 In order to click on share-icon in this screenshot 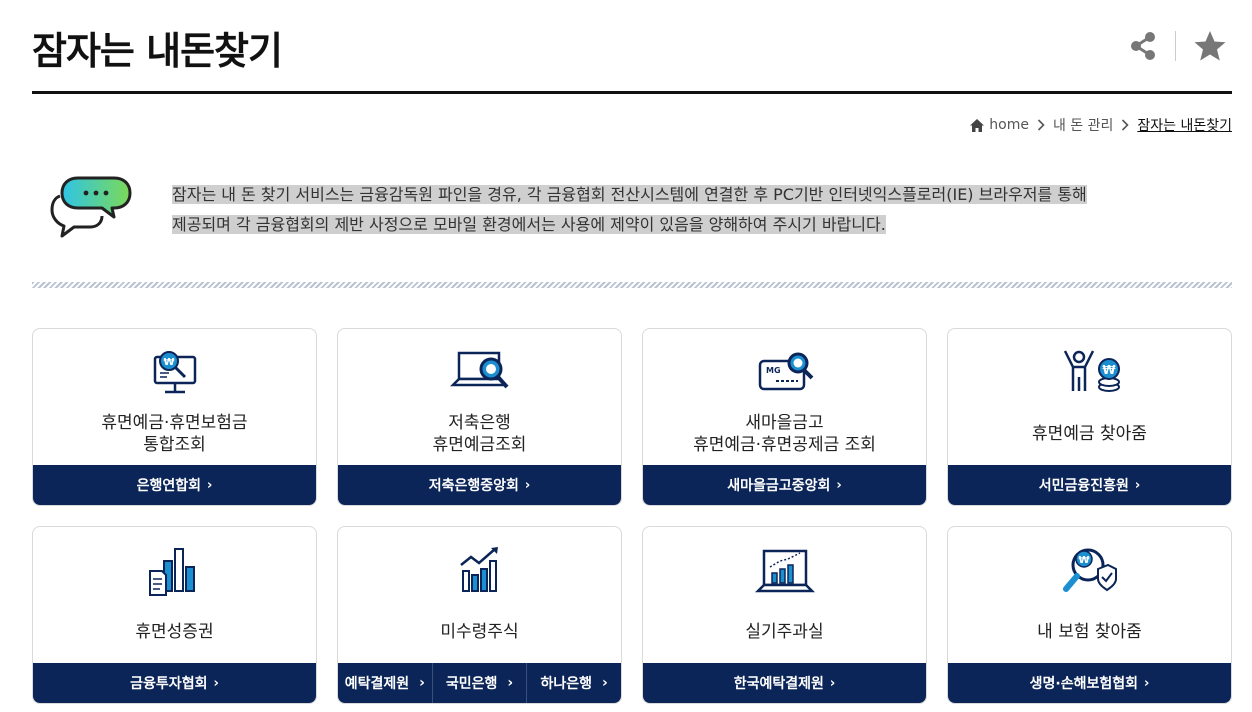, I will do `click(1143, 46)`.